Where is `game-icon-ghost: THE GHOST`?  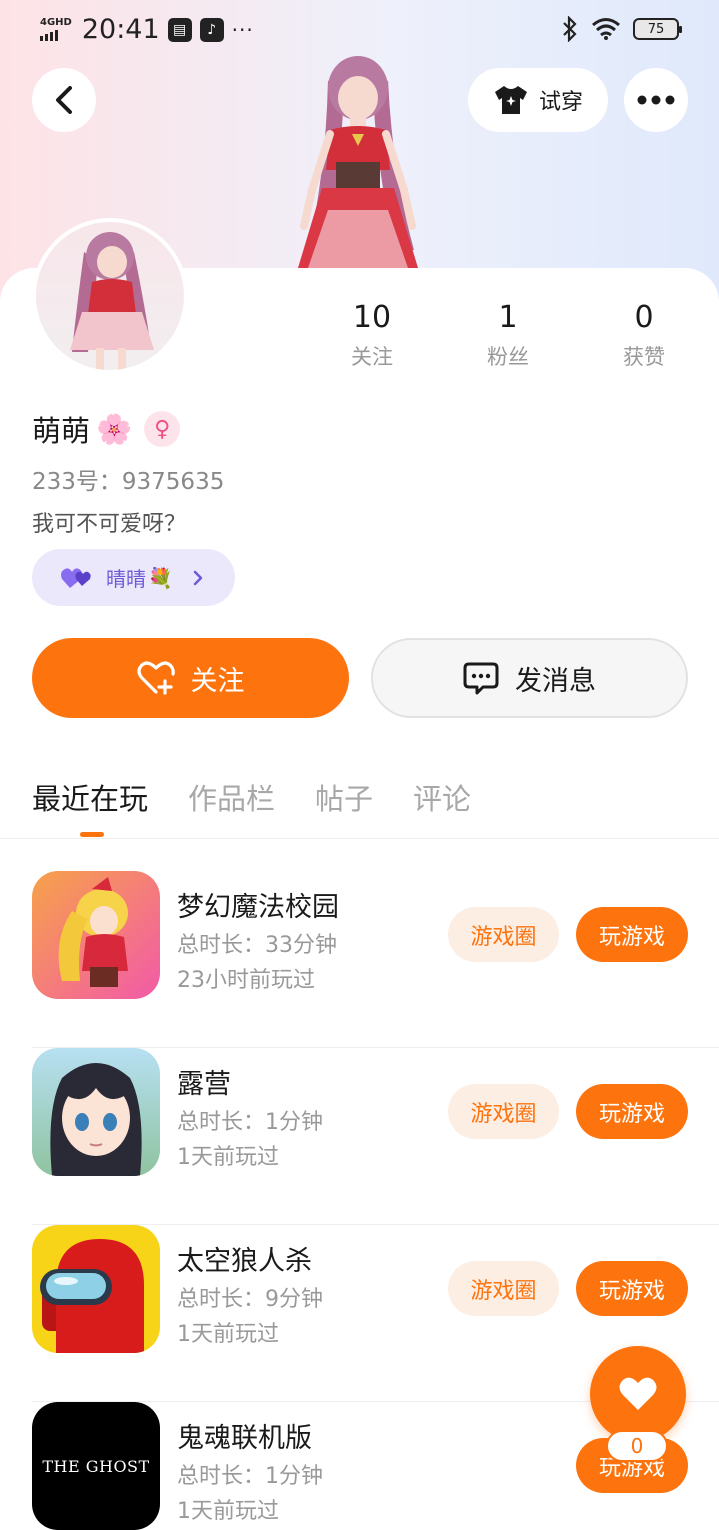 game-icon-ghost: THE GHOST is located at coordinates (96, 1466).